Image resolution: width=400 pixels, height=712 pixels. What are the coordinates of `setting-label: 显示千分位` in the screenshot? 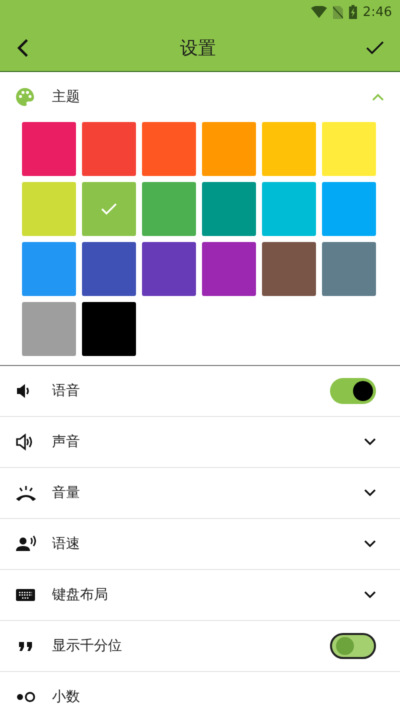 It's located at (87, 646).